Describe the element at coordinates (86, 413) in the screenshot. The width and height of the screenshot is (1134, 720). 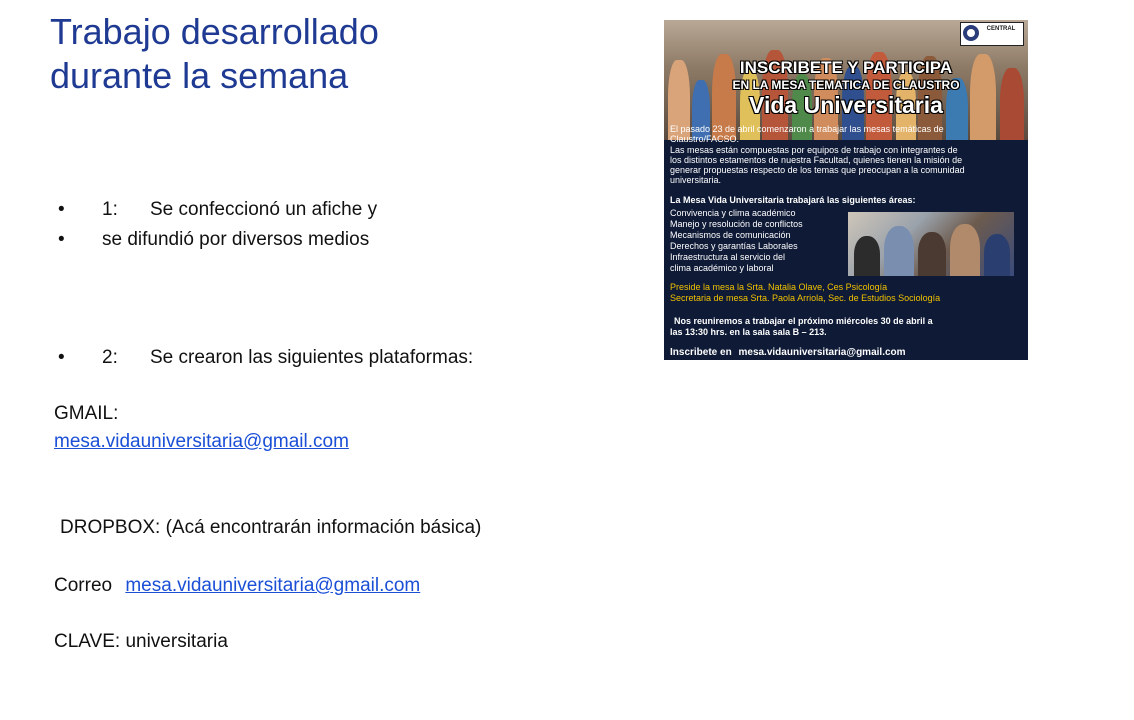
I see `gmail-label: GMAIL:` at that location.